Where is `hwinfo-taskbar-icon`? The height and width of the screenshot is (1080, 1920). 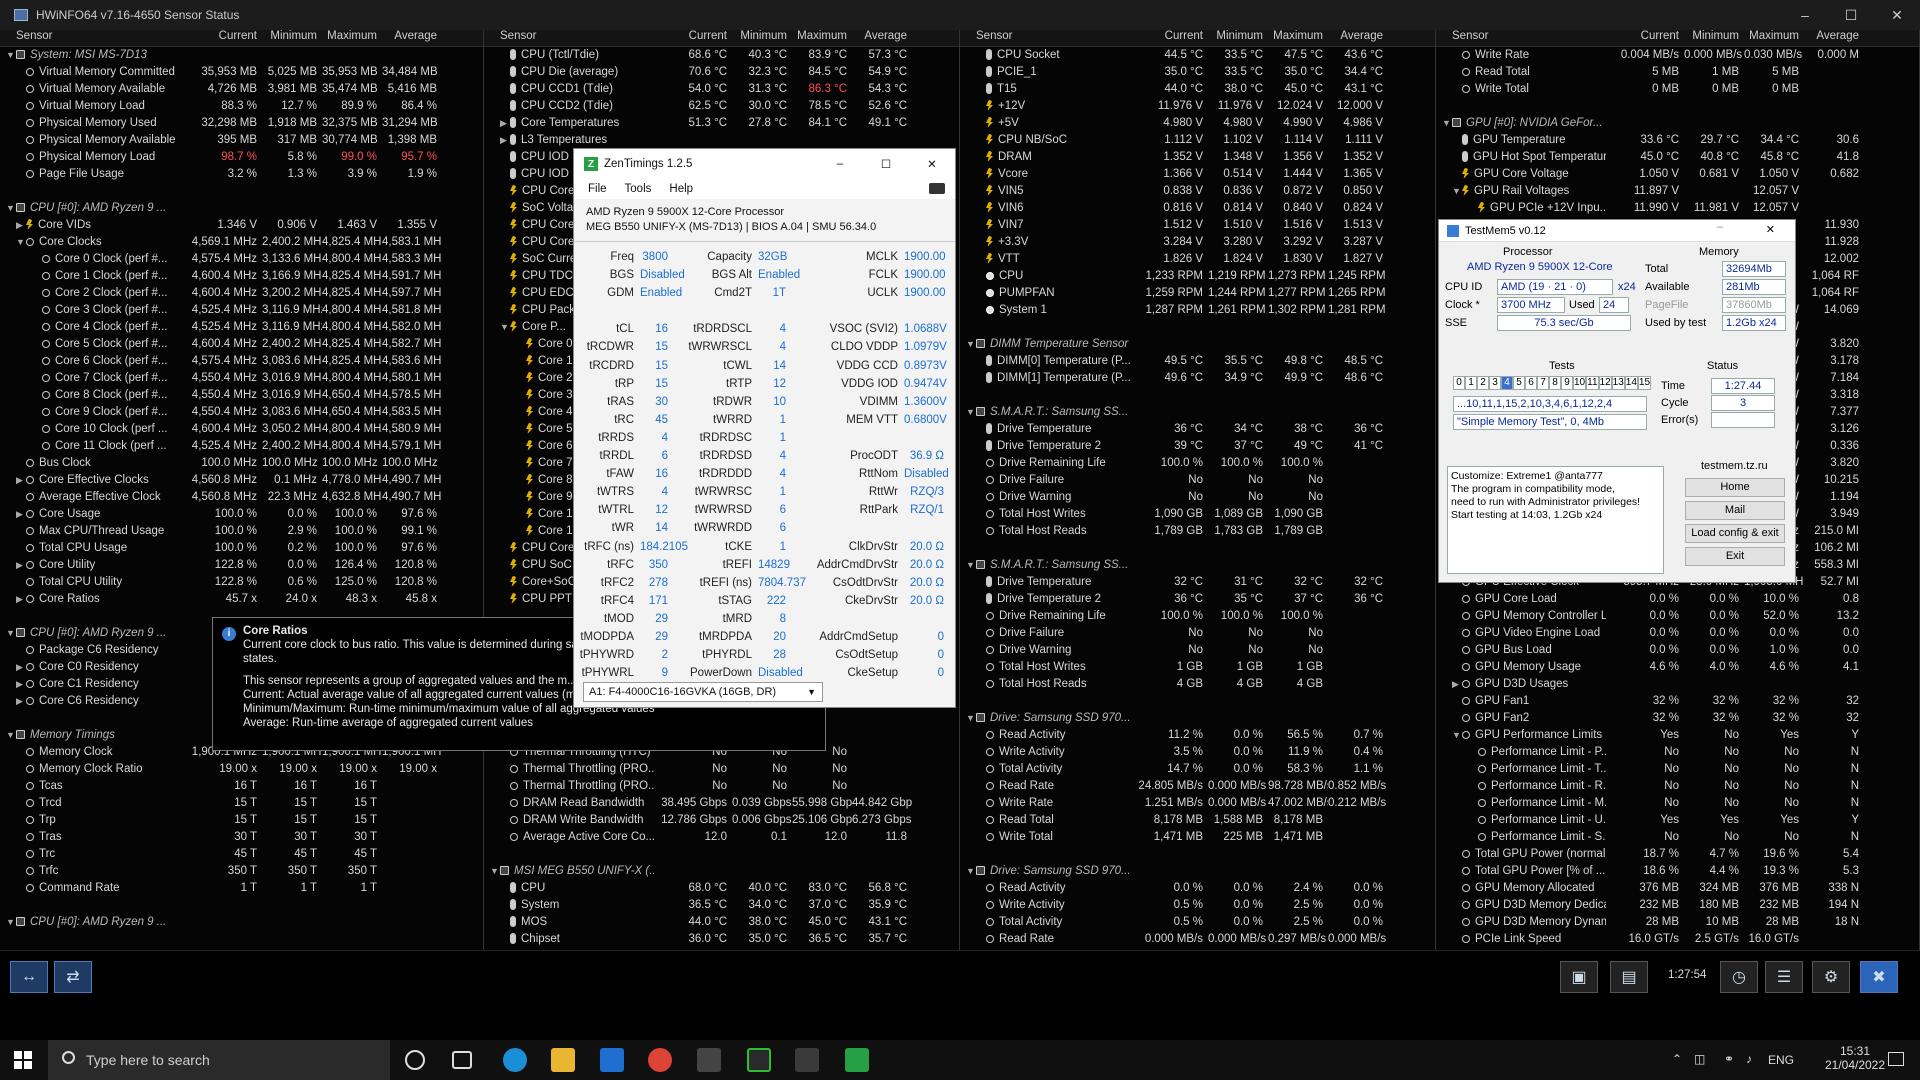 hwinfo-taskbar-icon is located at coordinates (709, 1060).